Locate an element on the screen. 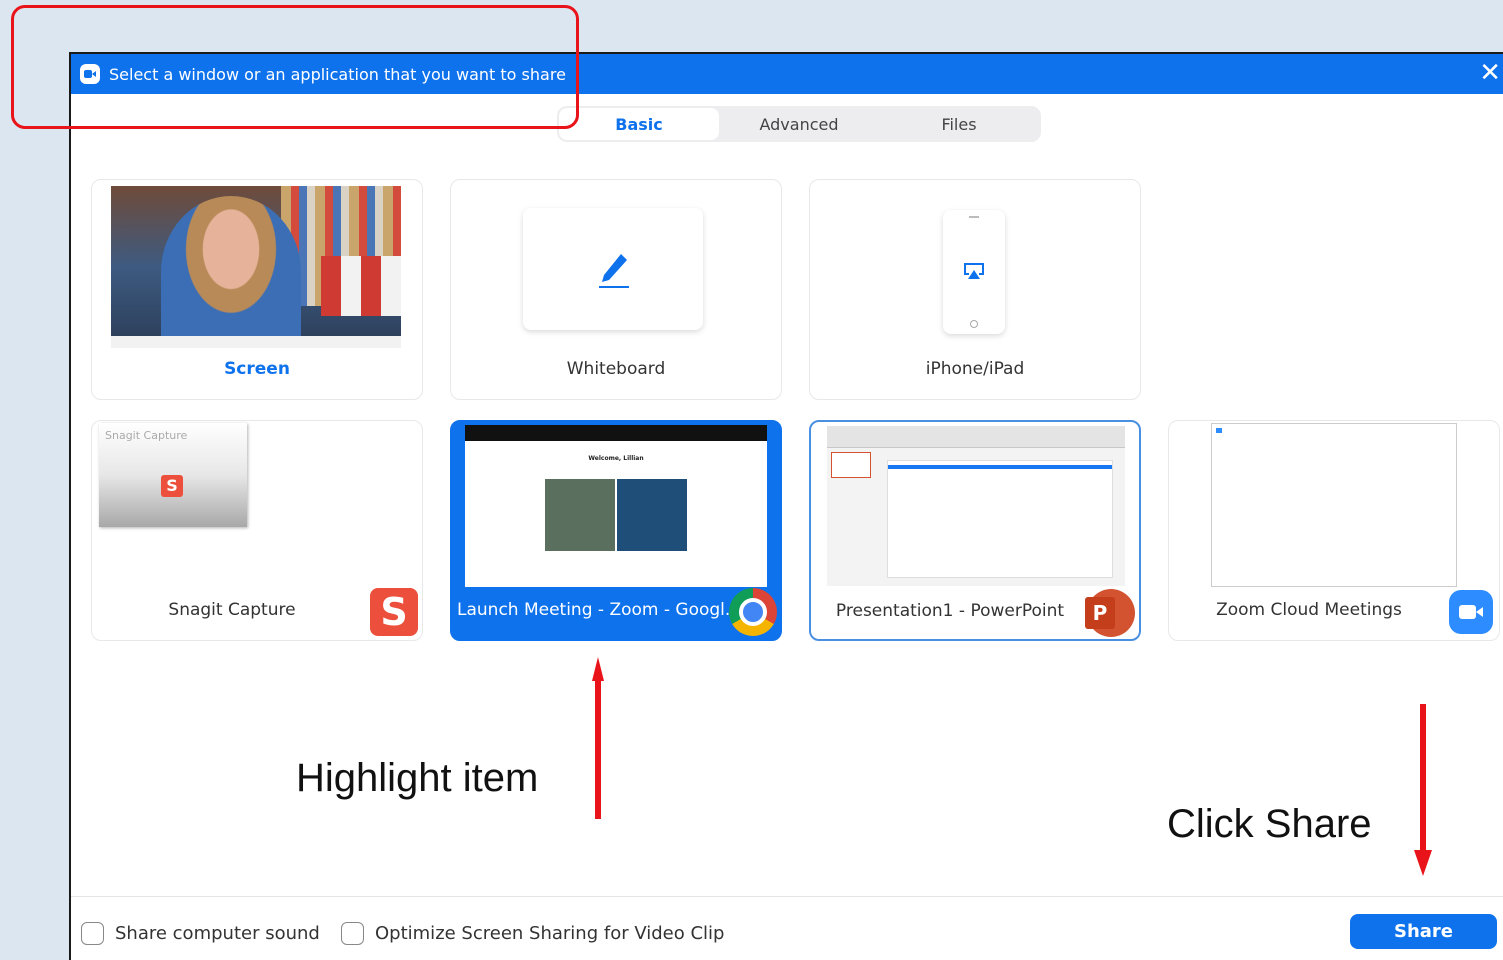 This screenshot has height=960, width=1503. annotation-highlight-text: Highlight item is located at coordinates (417, 778).